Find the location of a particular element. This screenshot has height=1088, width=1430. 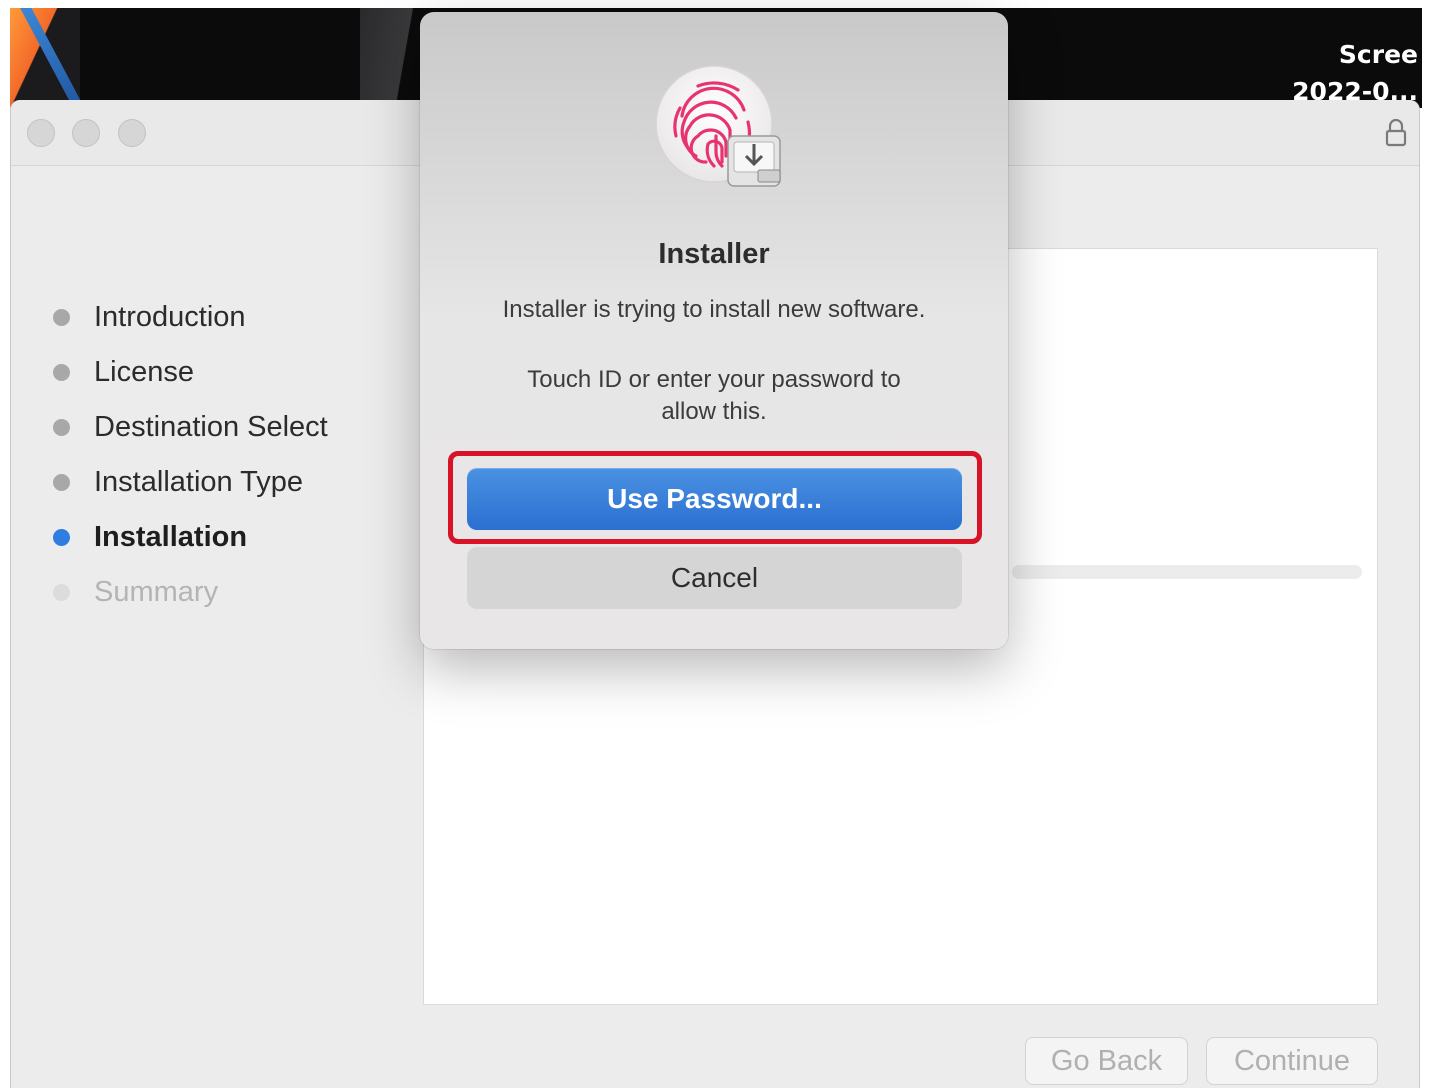

continue-button: Continue is located at coordinates (1292, 1061).